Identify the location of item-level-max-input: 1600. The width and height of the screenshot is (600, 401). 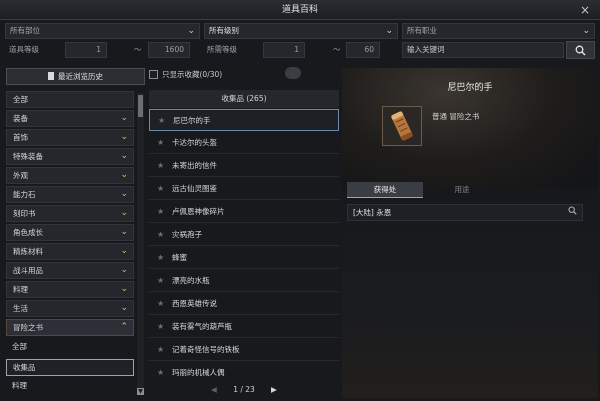
(169, 50).